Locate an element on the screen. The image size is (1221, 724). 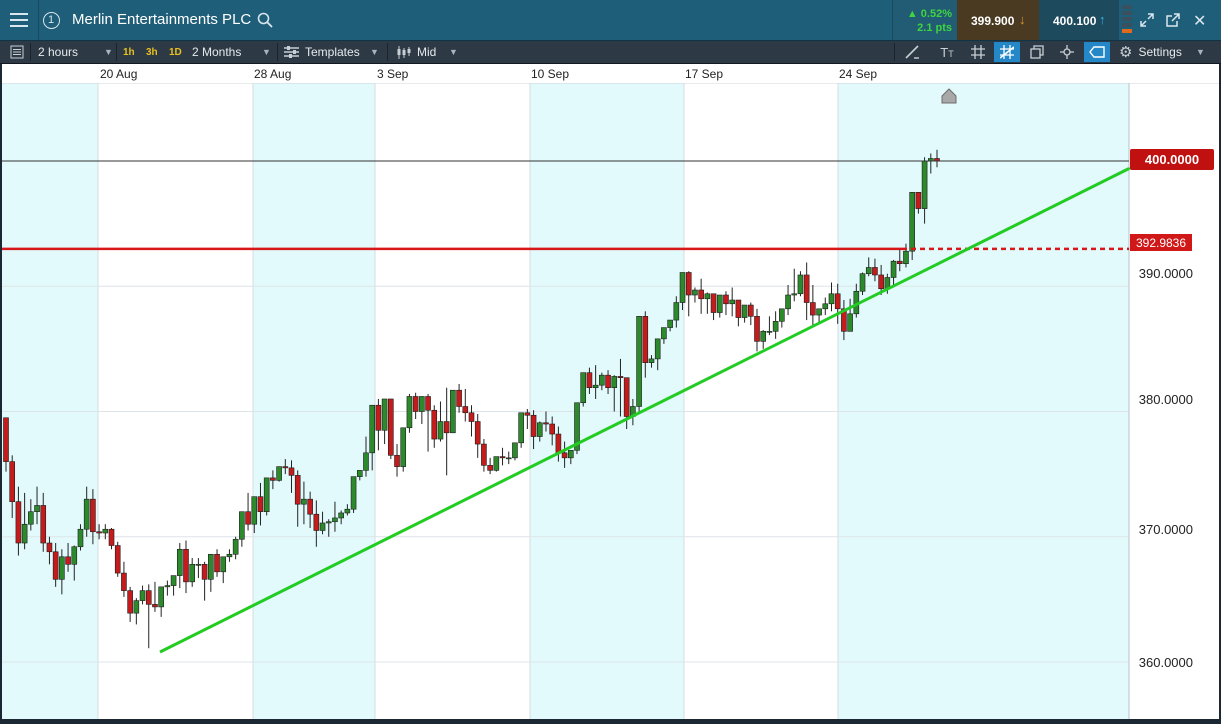
timeframe-1h: 1h is located at coordinates (129, 52).